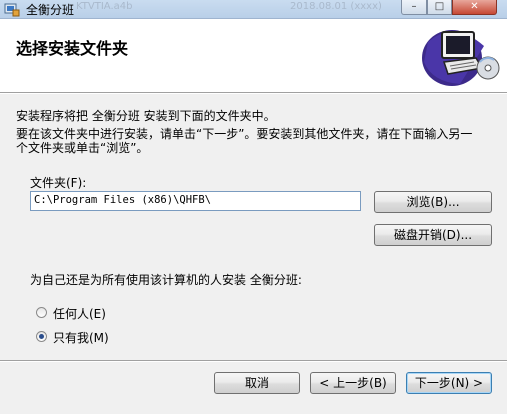  What do you see at coordinates (253, 93) in the screenshot?
I see `banner-divider` at bounding box center [253, 93].